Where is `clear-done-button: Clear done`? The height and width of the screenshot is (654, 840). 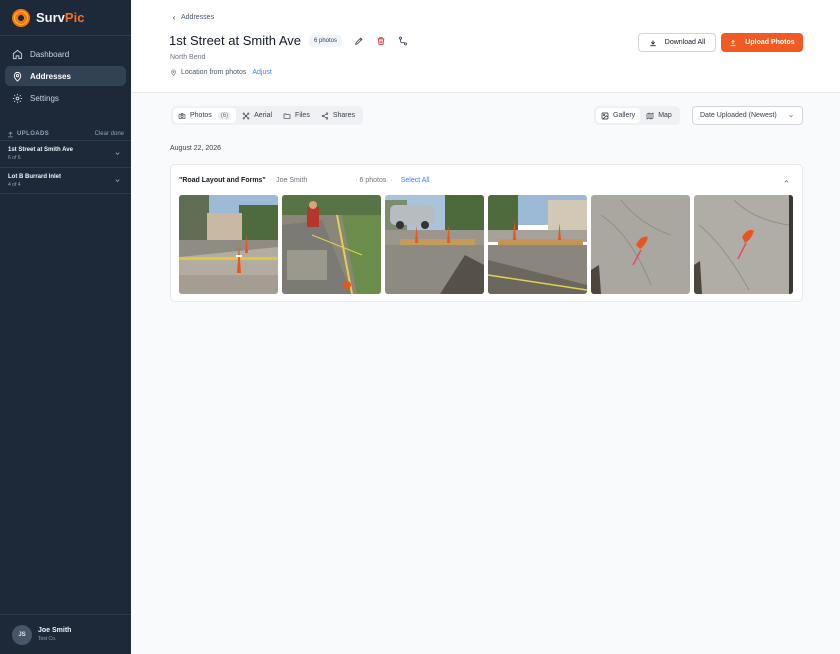 clear-done-button: Clear done is located at coordinates (109, 134).